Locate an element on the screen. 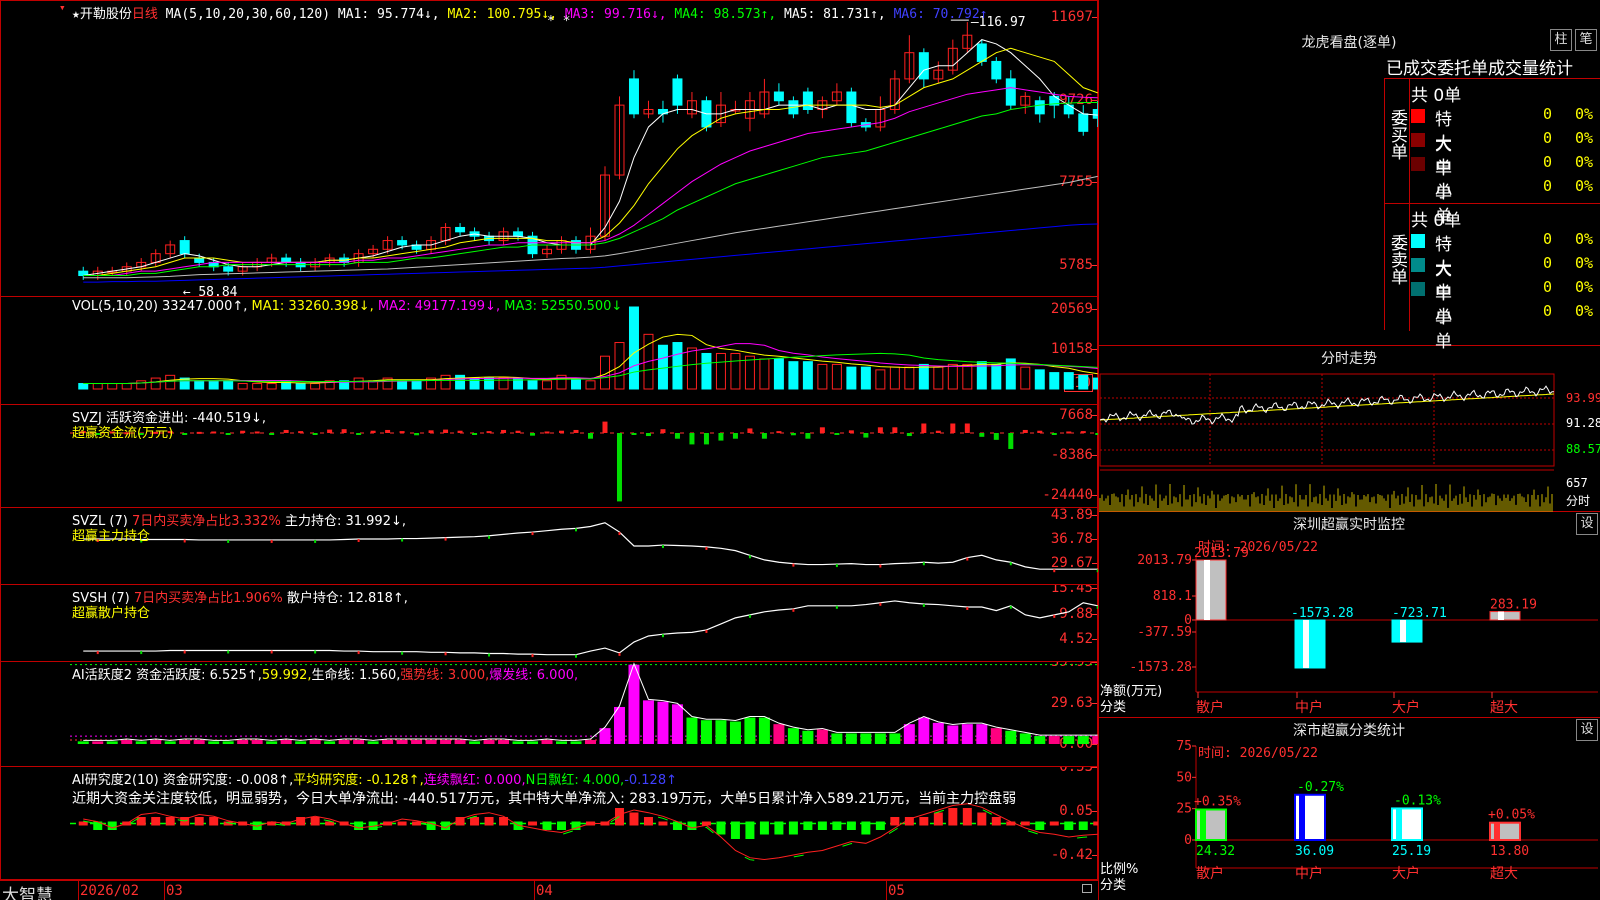 This screenshot has width=1600, height=900. lhb-row-label: 小单 is located at coordinates (1443, 329).